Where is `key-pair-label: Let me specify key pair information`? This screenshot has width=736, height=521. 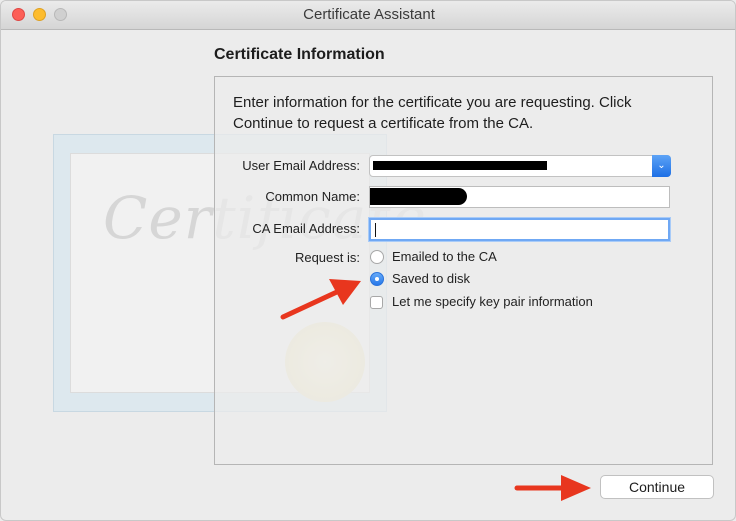 key-pair-label: Let me specify key pair information is located at coordinates (492, 301).